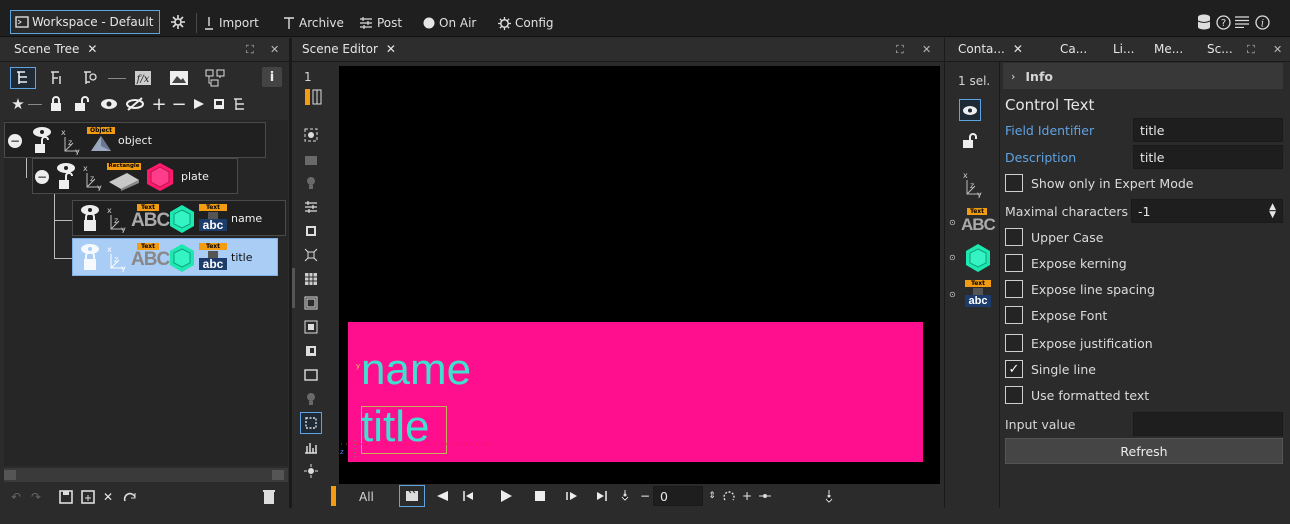  What do you see at coordinates (219, 104) in the screenshot?
I see `screen-icon` at bounding box center [219, 104].